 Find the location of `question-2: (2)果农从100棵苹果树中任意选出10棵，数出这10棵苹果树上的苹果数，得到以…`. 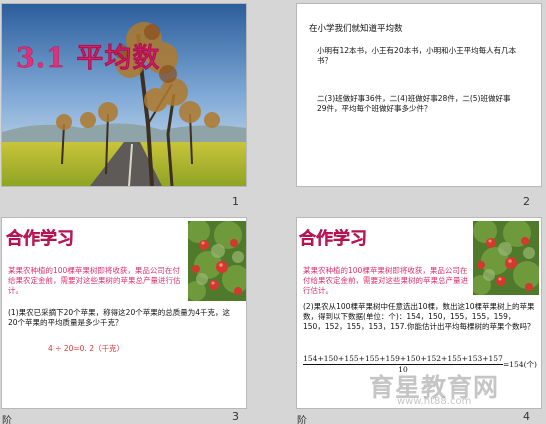

question-2: (2)果农从100棵苹果树中任意选出10棵，数出这10棵苹果树上的苹果数，得到以… is located at coordinates (419, 316).